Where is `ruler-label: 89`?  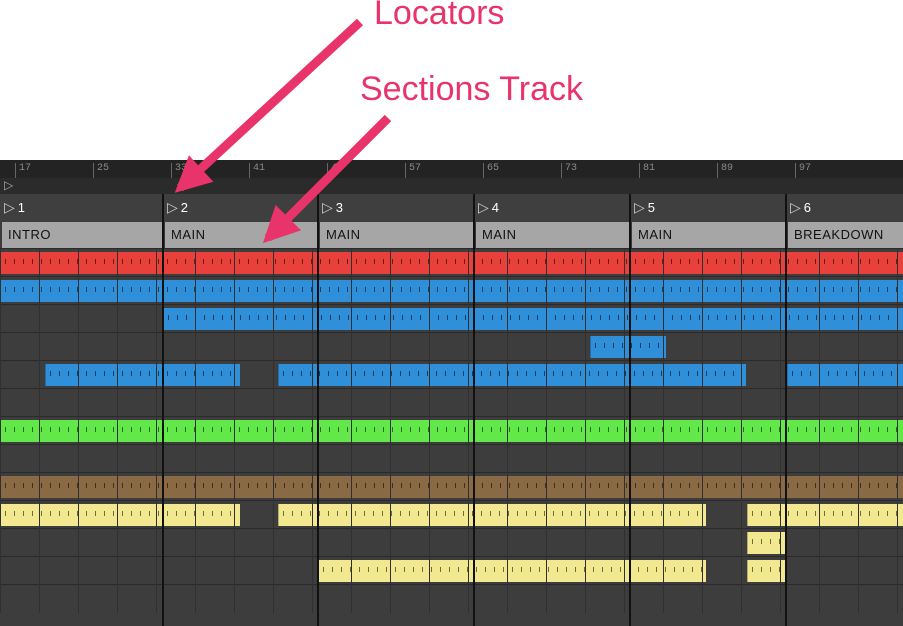 ruler-label: 89 is located at coordinates (727, 168).